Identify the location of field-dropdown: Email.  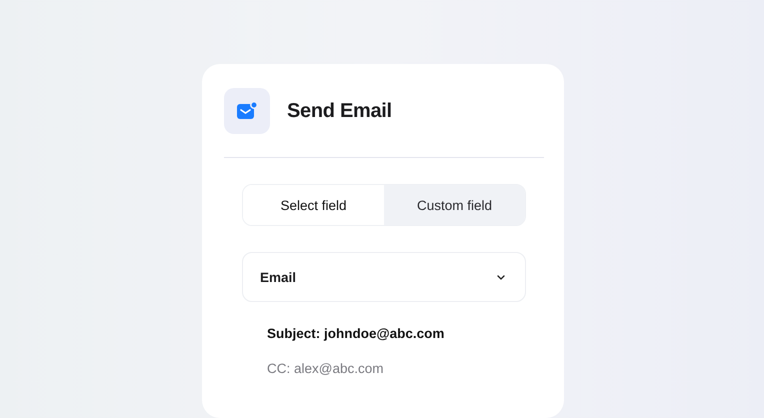
(384, 277).